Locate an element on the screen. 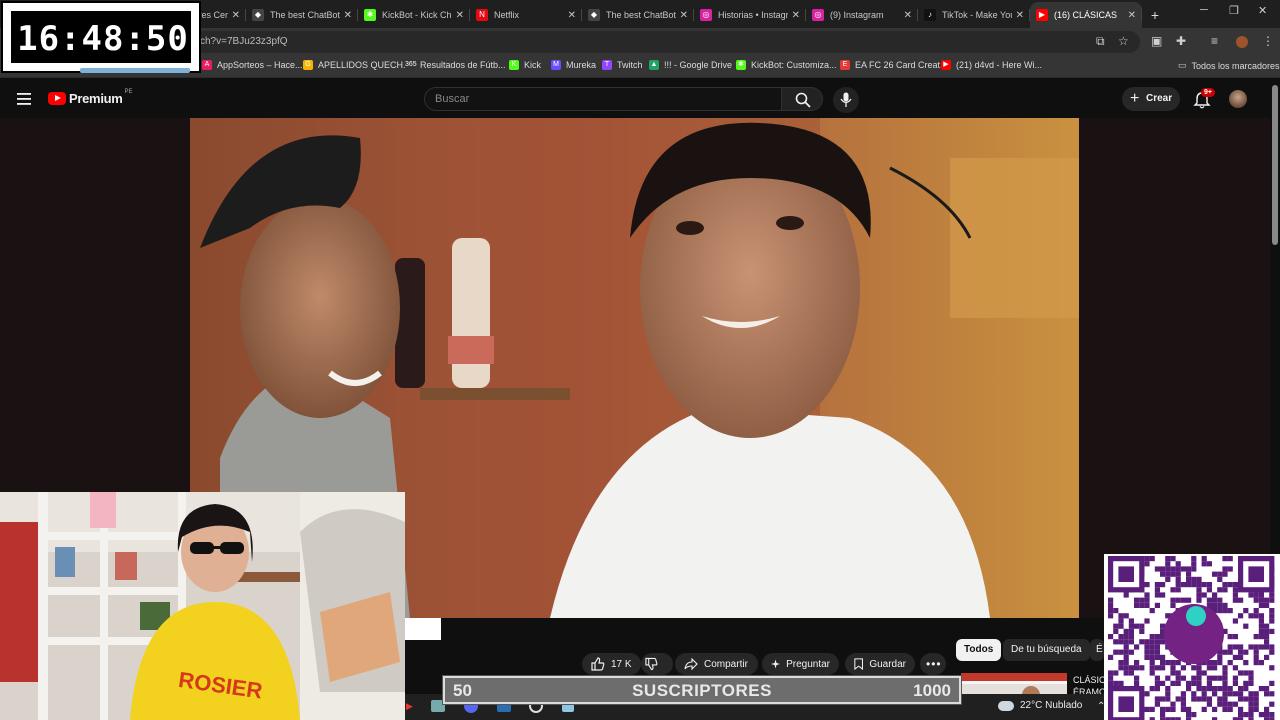  dislike-button is located at coordinates (657, 664).